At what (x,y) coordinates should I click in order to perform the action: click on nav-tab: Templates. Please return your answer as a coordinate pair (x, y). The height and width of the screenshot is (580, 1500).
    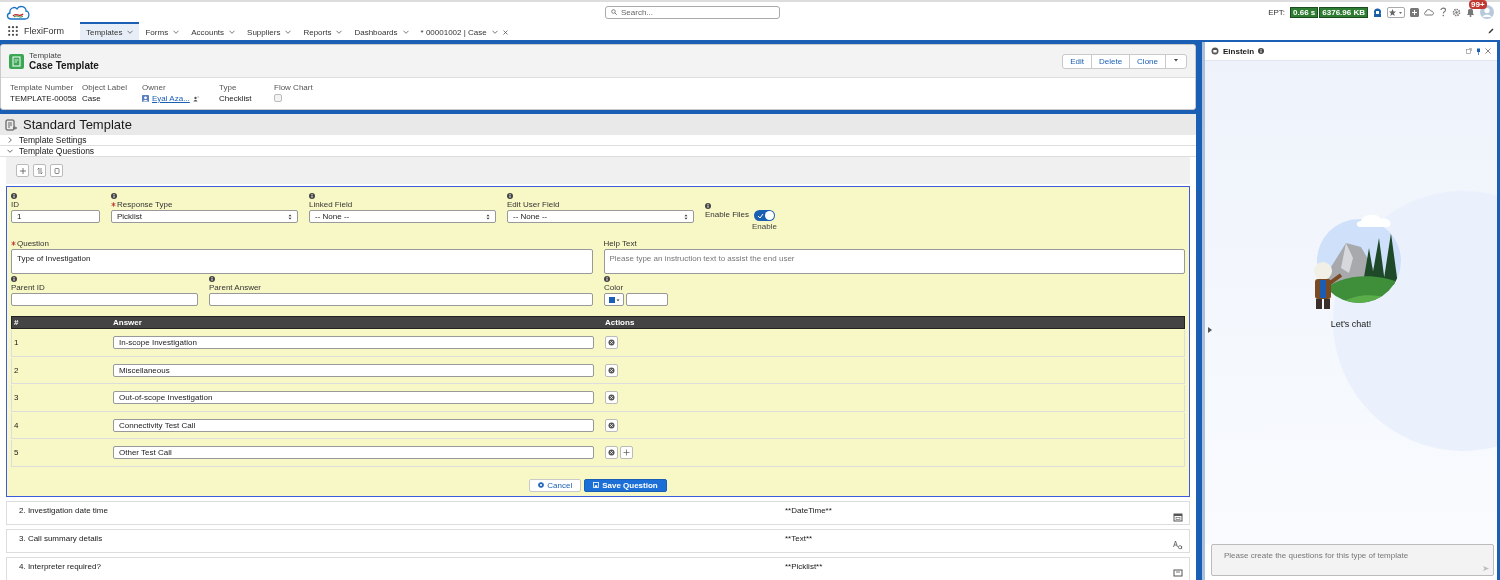
    Looking at the image, I should click on (110, 31).